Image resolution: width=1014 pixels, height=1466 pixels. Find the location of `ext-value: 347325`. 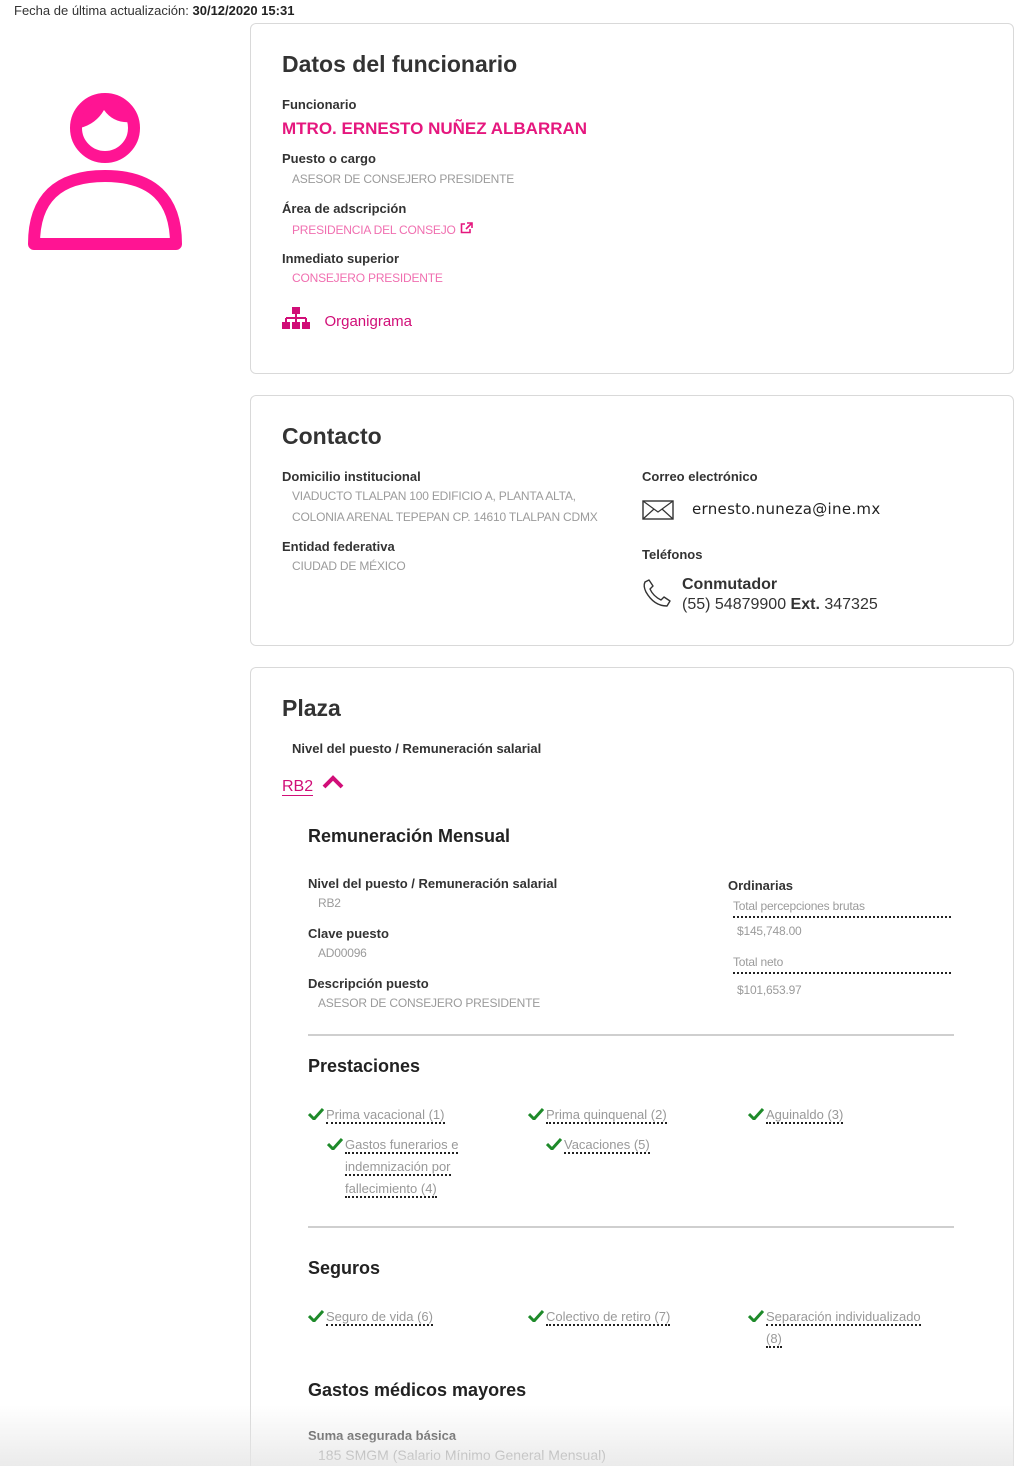

ext-value: 347325 is located at coordinates (851, 604).